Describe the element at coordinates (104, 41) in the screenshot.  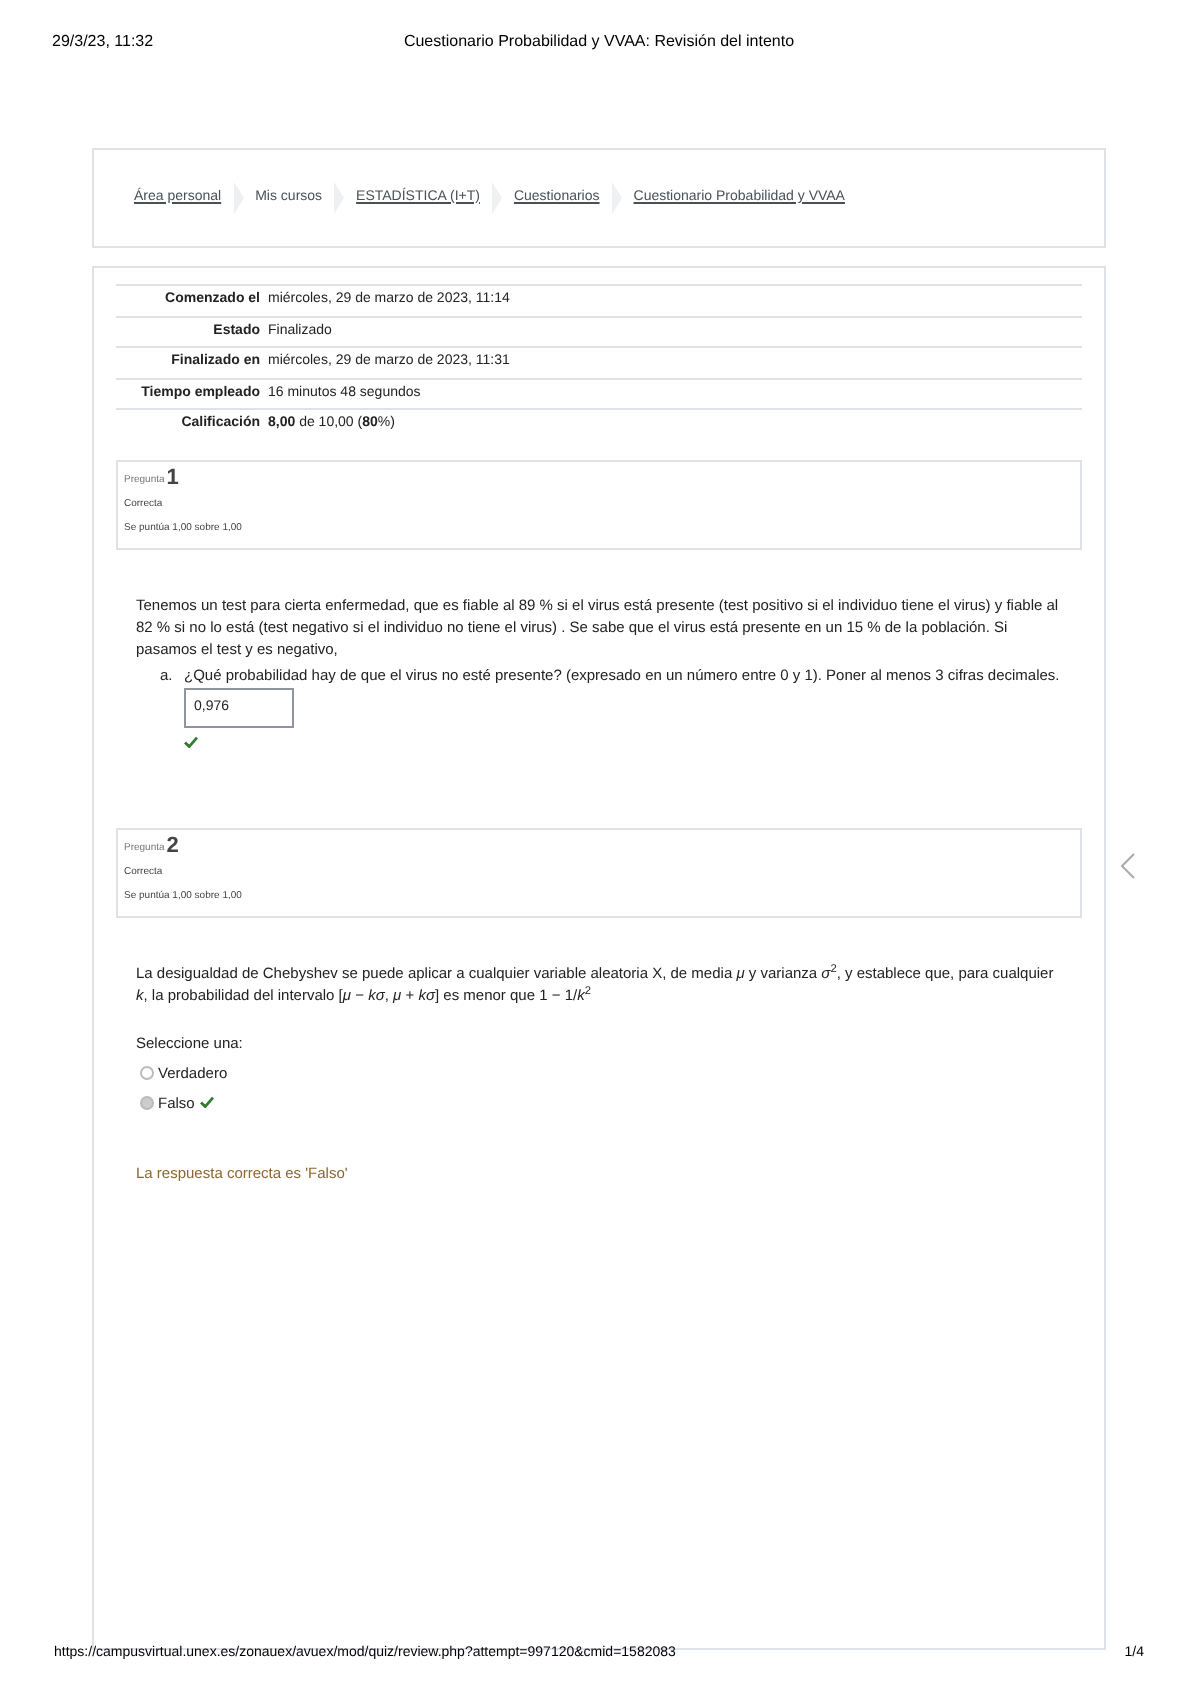
I see `print-date: 29/3/23, 11:32` at that location.